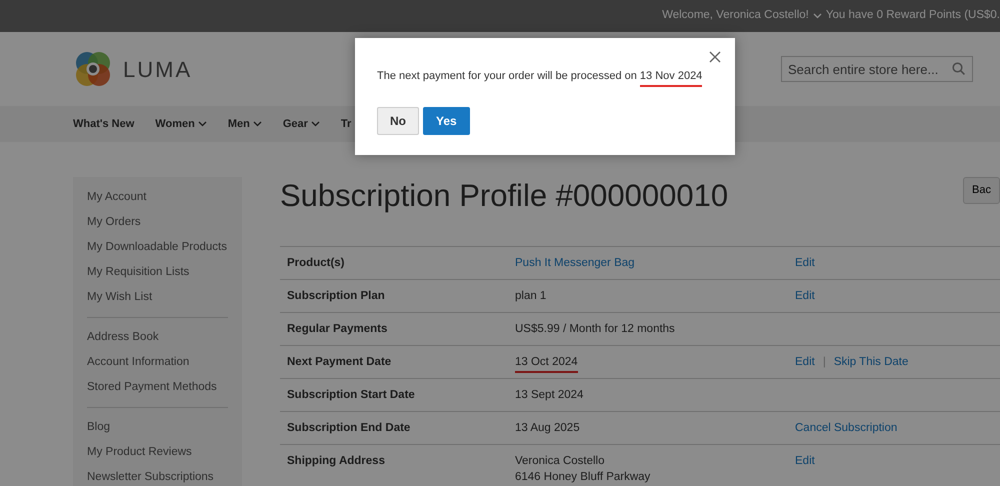 Image resolution: width=1000 pixels, height=486 pixels. Describe the element at coordinates (504, 195) in the screenshot. I see `page-title: Subscription Profile #000000010` at that location.